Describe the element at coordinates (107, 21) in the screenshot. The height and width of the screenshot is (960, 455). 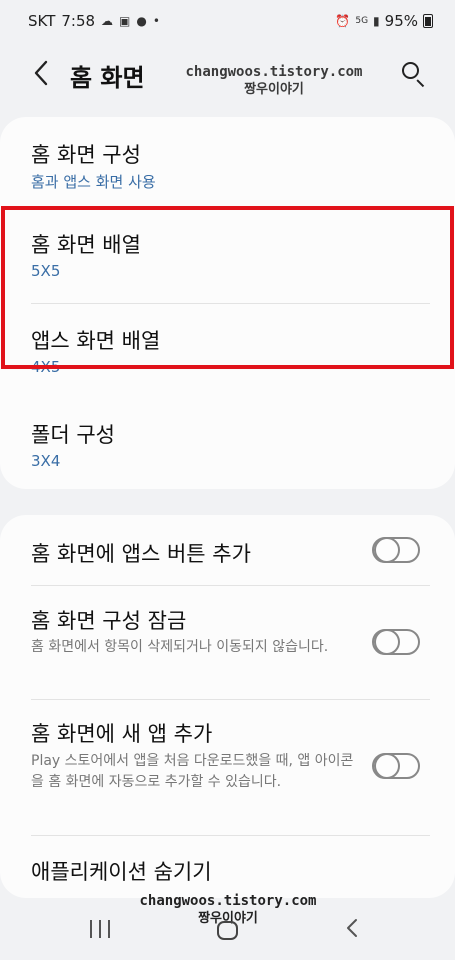
I see `weather-icon: ☁` at that location.